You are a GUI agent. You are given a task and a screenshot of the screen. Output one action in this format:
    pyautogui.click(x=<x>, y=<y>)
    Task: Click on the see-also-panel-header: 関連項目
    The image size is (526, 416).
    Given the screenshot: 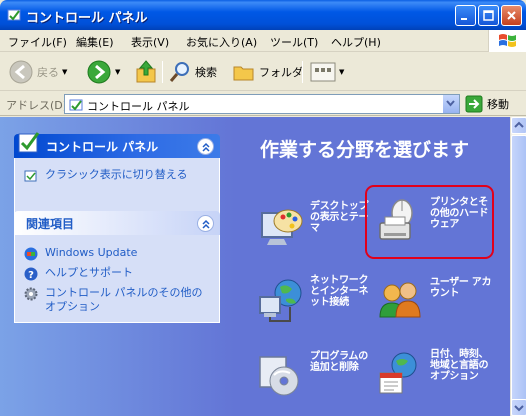 What is the action you would take?
    pyautogui.click(x=117, y=223)
    